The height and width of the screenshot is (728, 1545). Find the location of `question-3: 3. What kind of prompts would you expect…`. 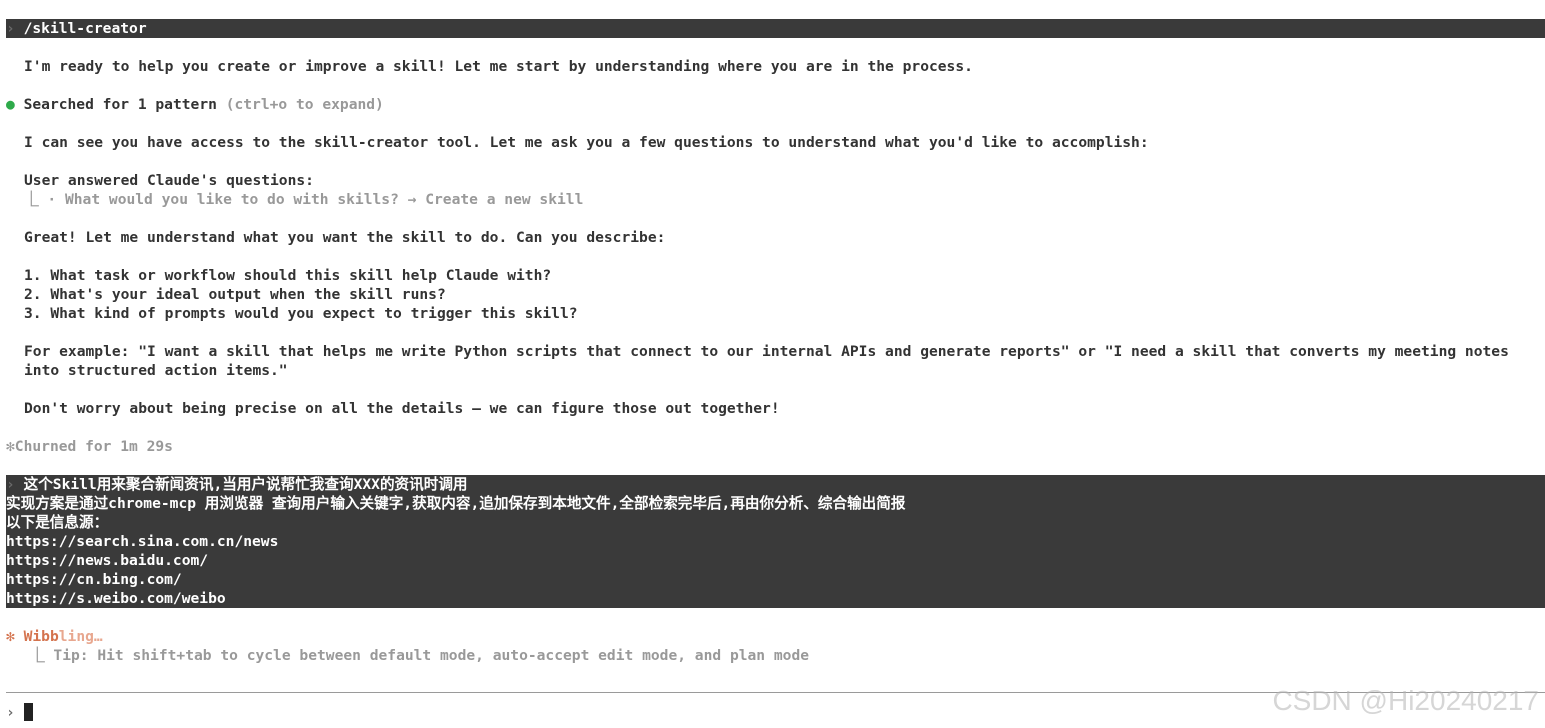

question-3: 3. What kind of prompts would you expect… is located at coordinates (301, 313).